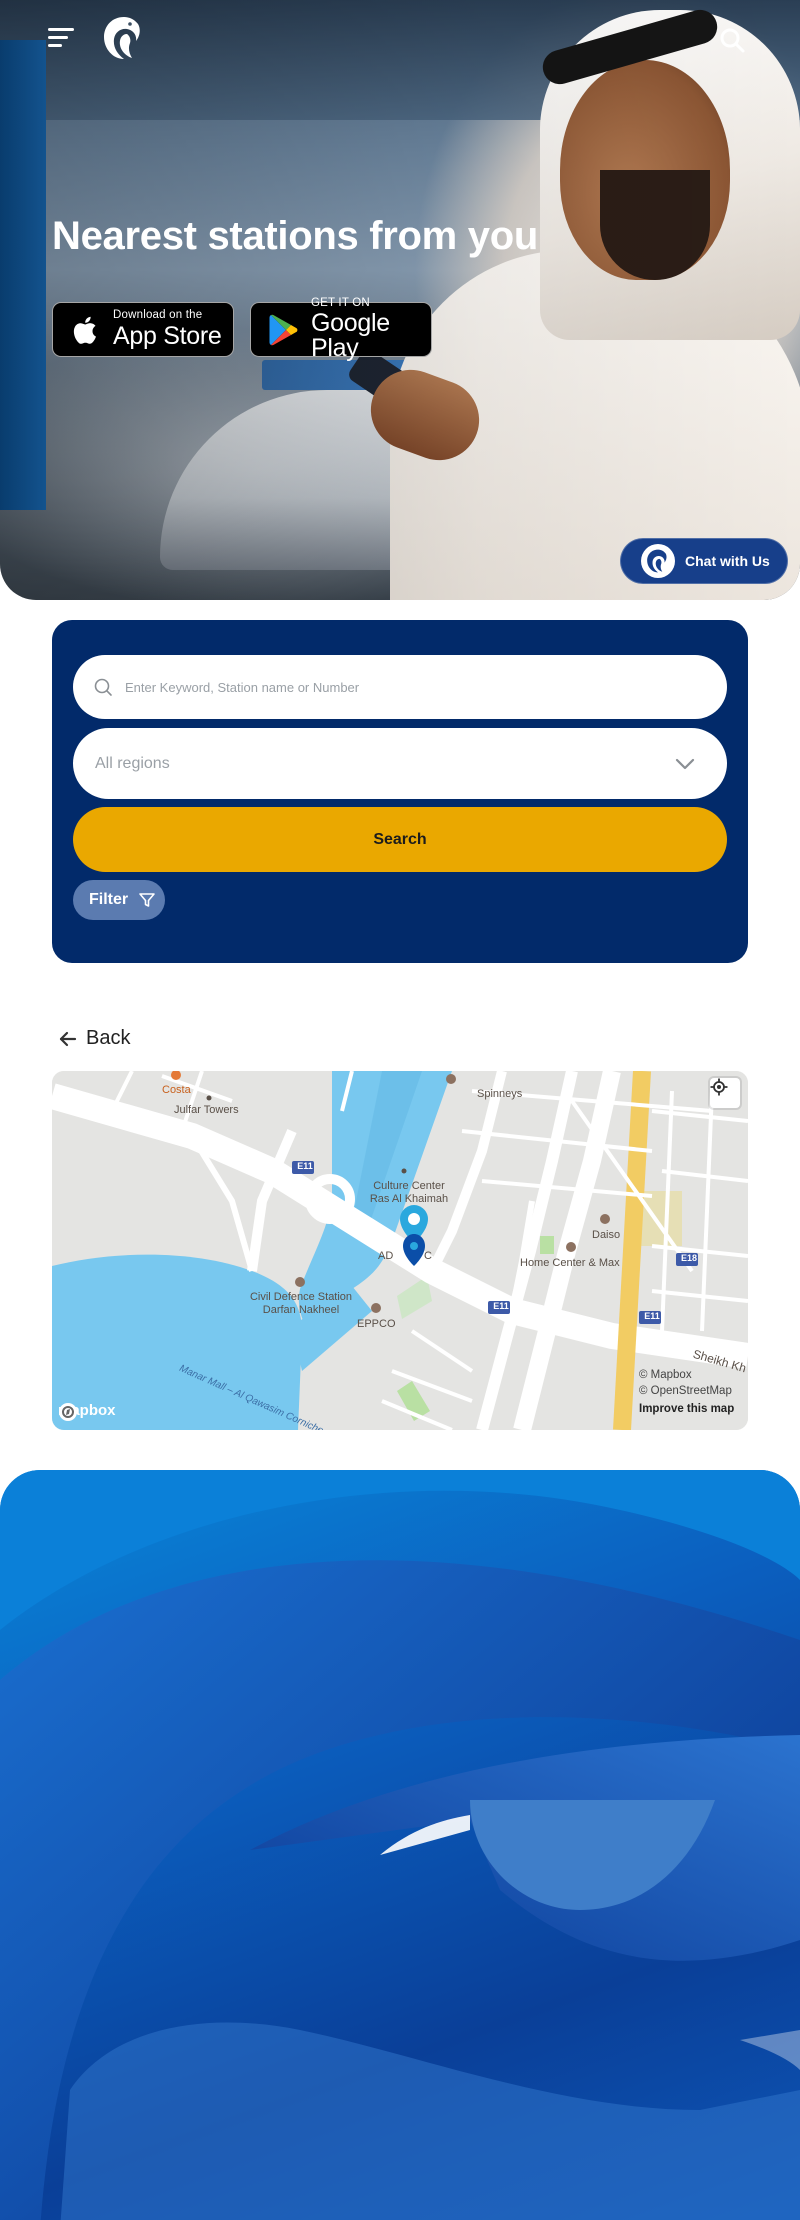  I want to click on keyword-search-input, so click(405, 687).